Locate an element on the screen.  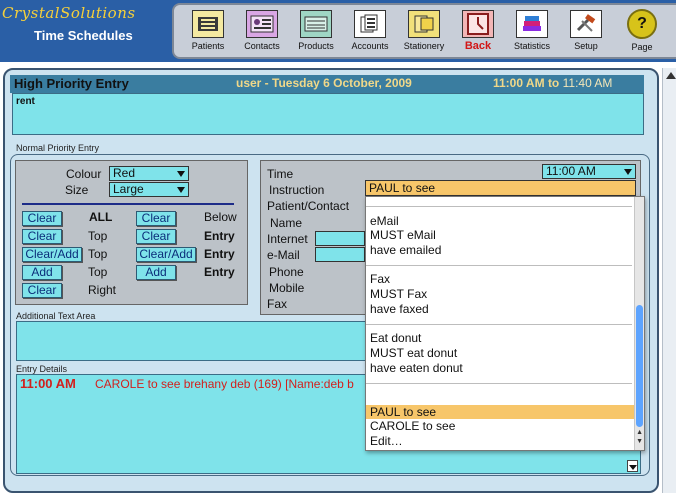
toolbar-contacts-button: Contacts is located at coordinates (262, 33).